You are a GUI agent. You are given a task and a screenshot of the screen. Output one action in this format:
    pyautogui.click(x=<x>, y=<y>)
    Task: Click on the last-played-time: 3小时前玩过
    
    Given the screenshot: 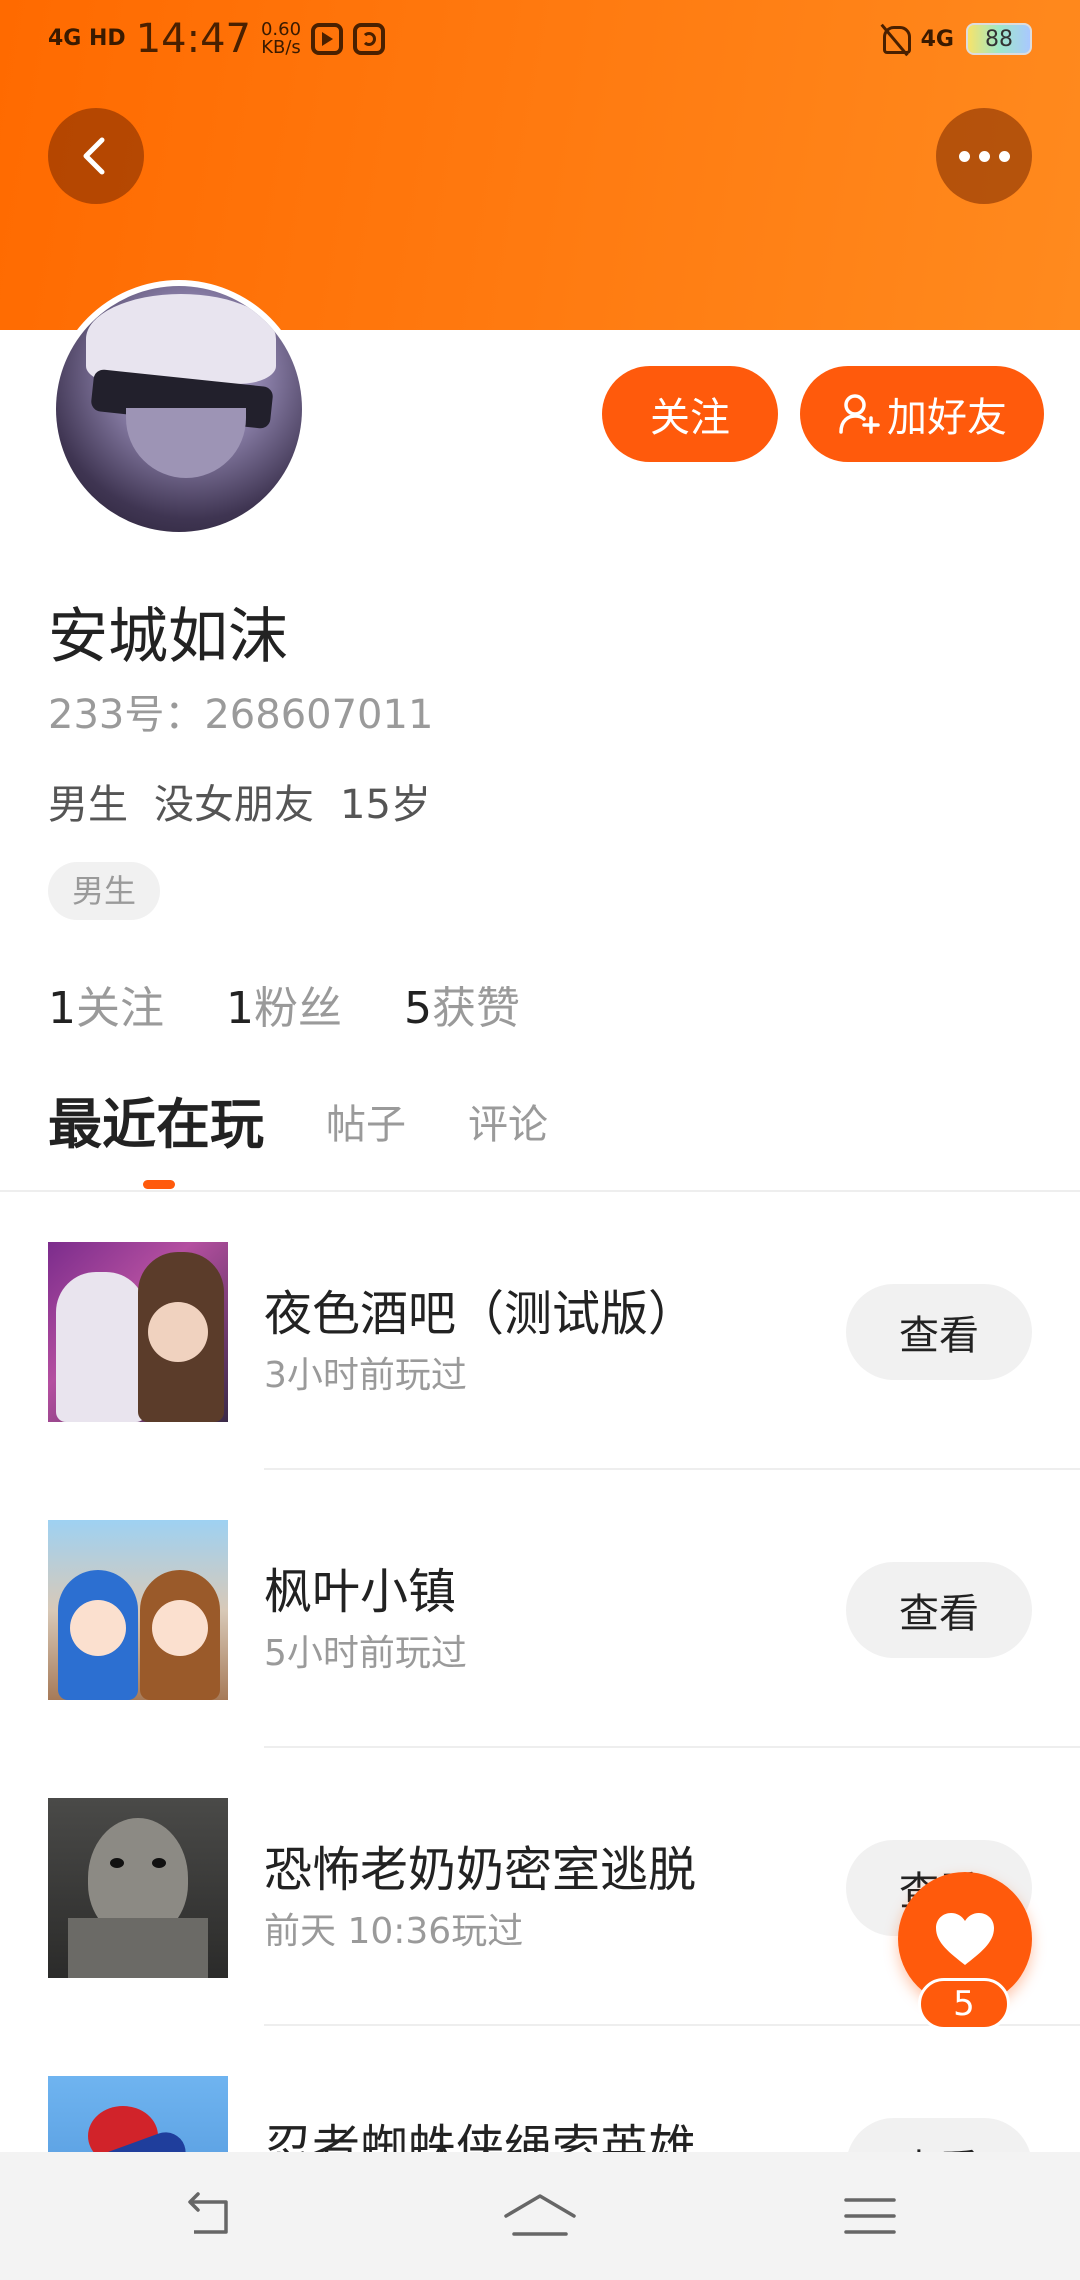 What is the action you would take?
    pyautogui.click(x=365, y=1375)
    